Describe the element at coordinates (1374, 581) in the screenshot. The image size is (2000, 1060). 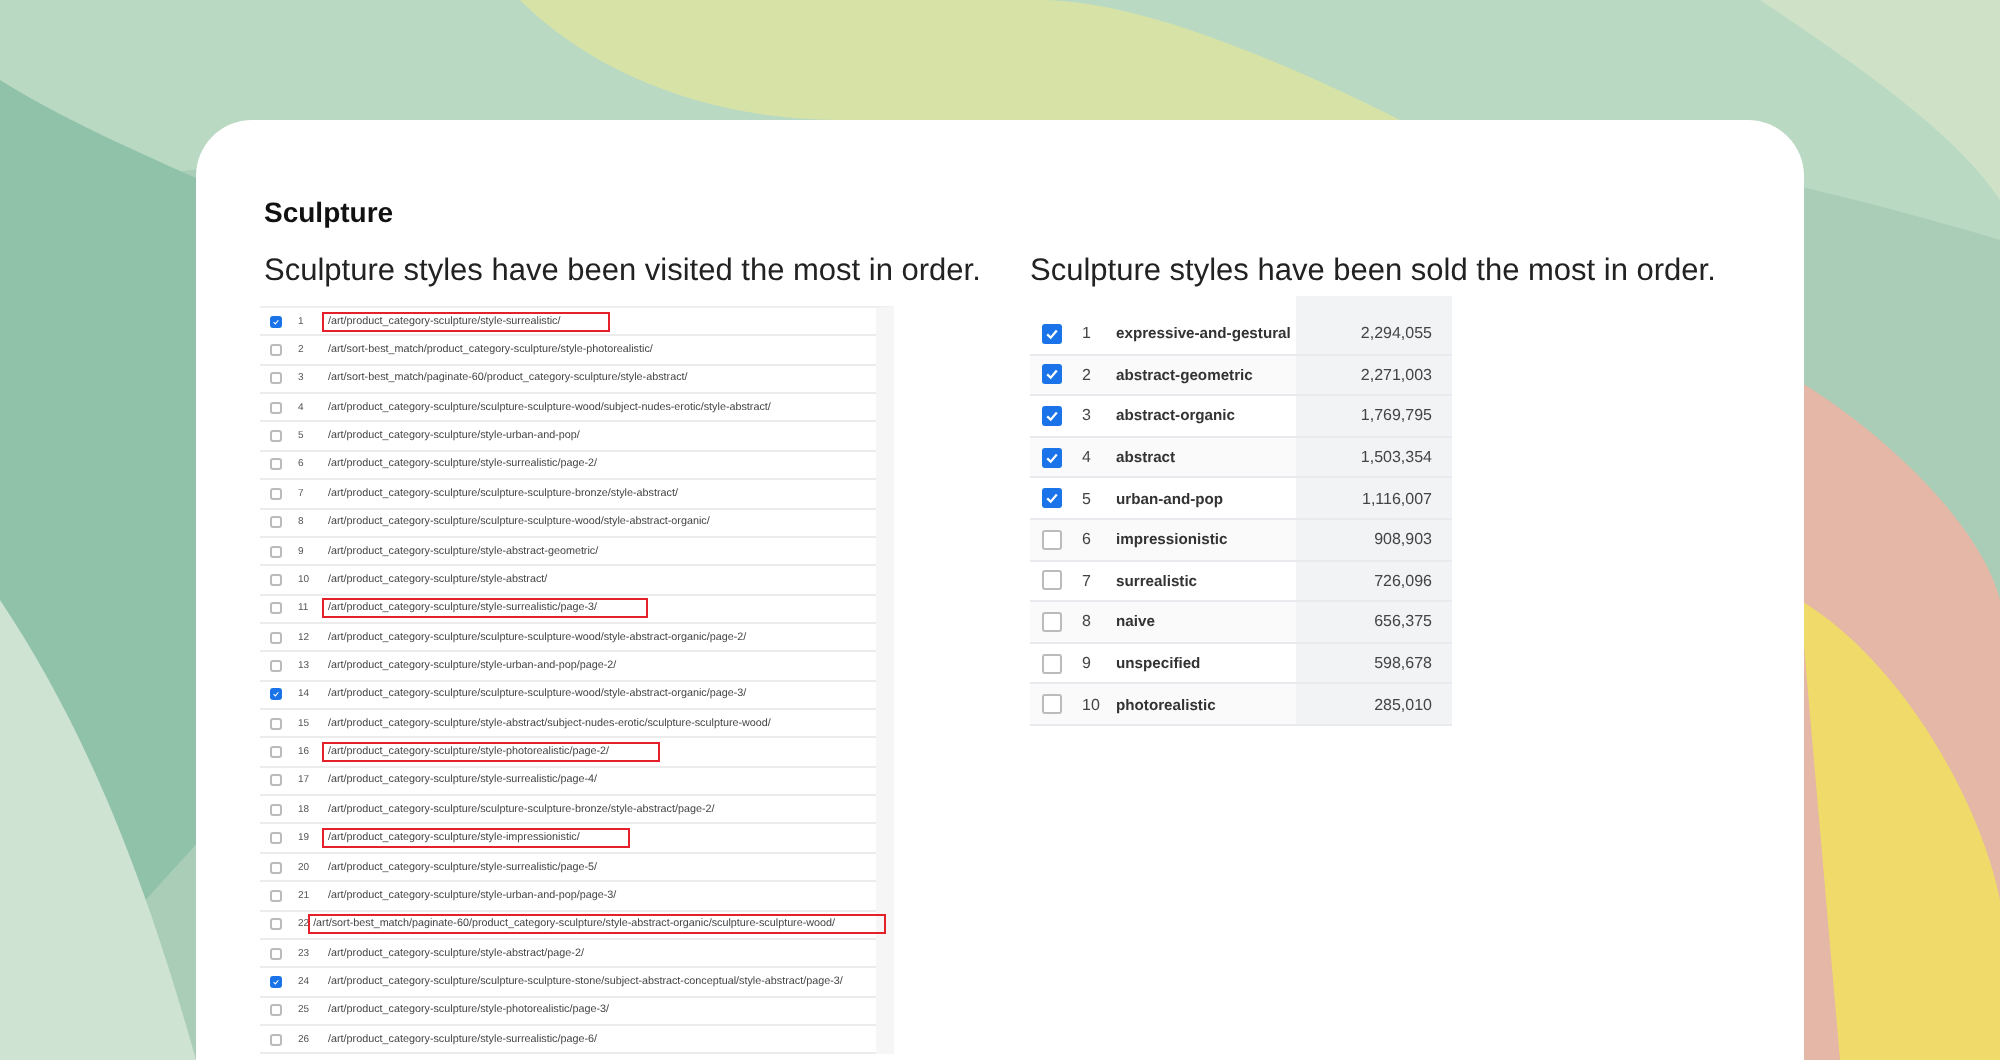
I see `table-cell: 726,096` at that location.